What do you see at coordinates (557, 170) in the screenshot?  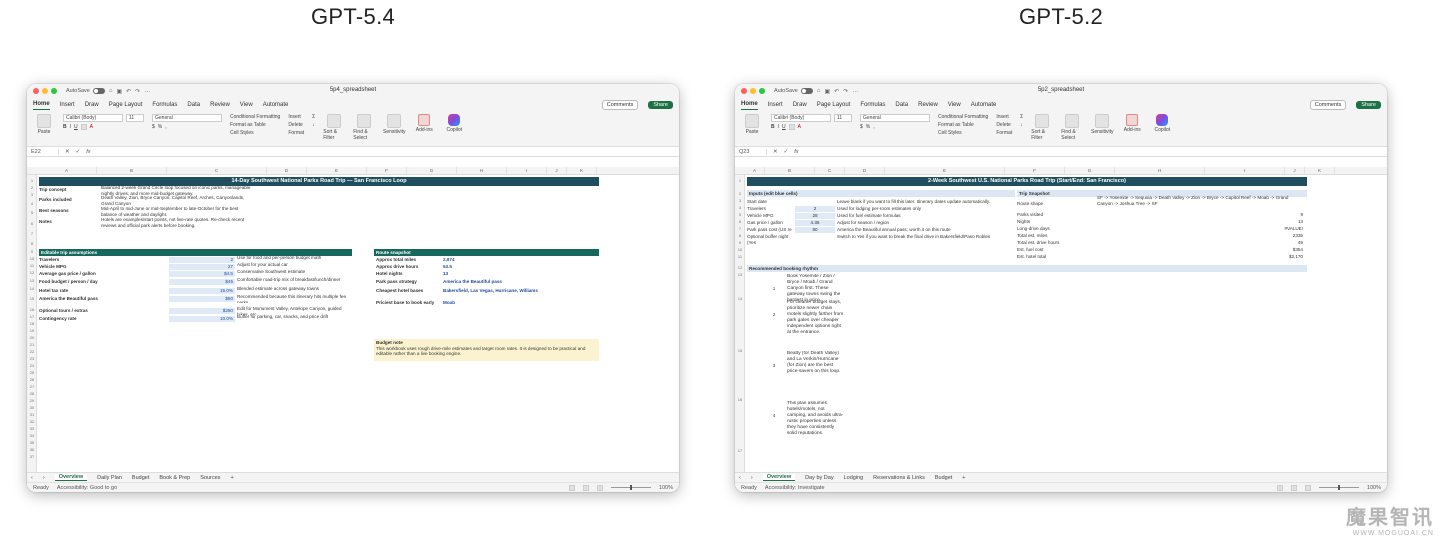 I see `column-header-j: J` at bounding box center [557, 170].